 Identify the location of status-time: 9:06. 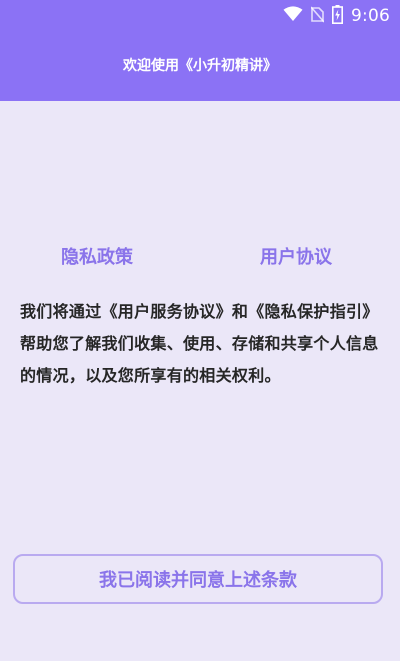
(370, 16).